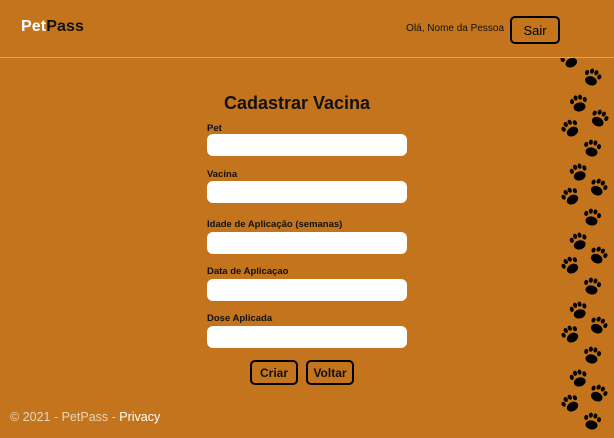 This screenshot has height=438, width=614. I want to click on vaccine-input, so click(307, 192).